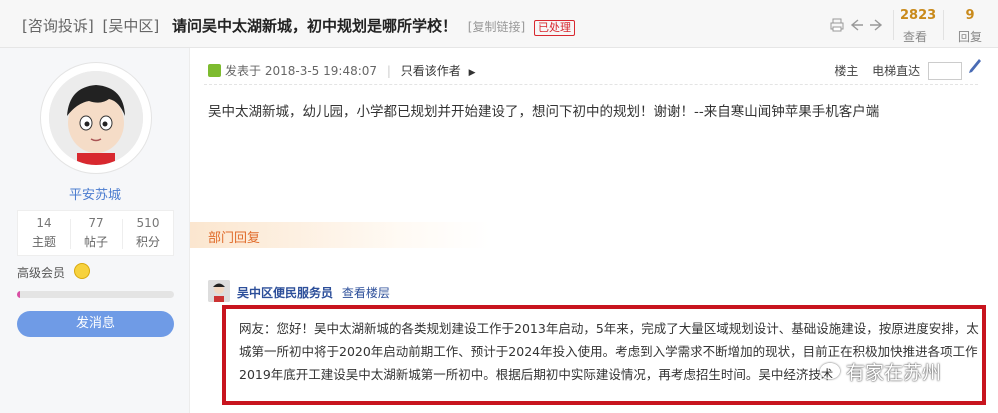 This screenshot has width=998, height=413. I want to click on views-stat: 2823 查看, so click(918, 26).